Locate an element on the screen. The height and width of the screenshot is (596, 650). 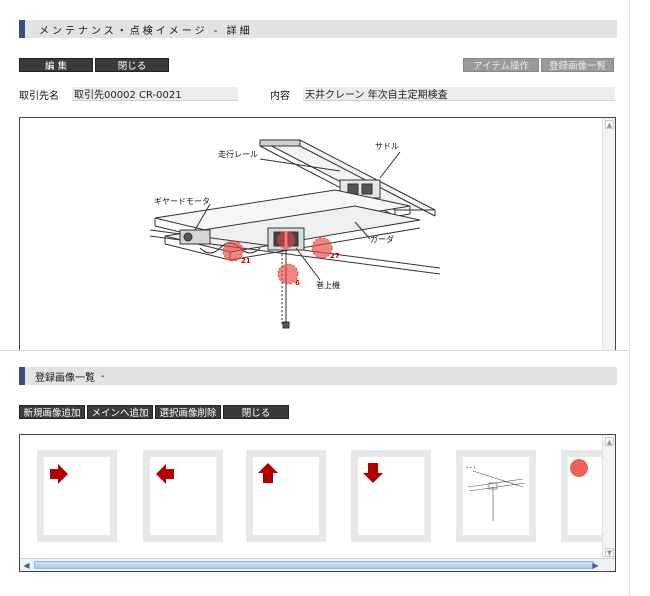
content-field: 内容 天井クレーン 年次自主定期検査 is located at coordinates (445, 94).